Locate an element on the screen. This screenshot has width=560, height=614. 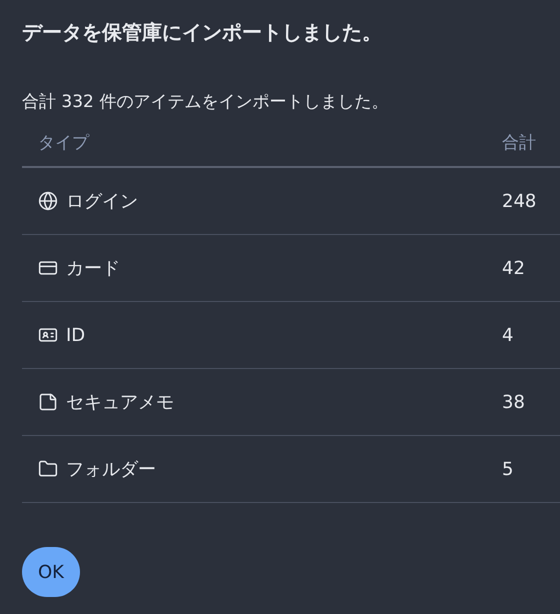
item-count: 38 is located at coordinates (514, 402).